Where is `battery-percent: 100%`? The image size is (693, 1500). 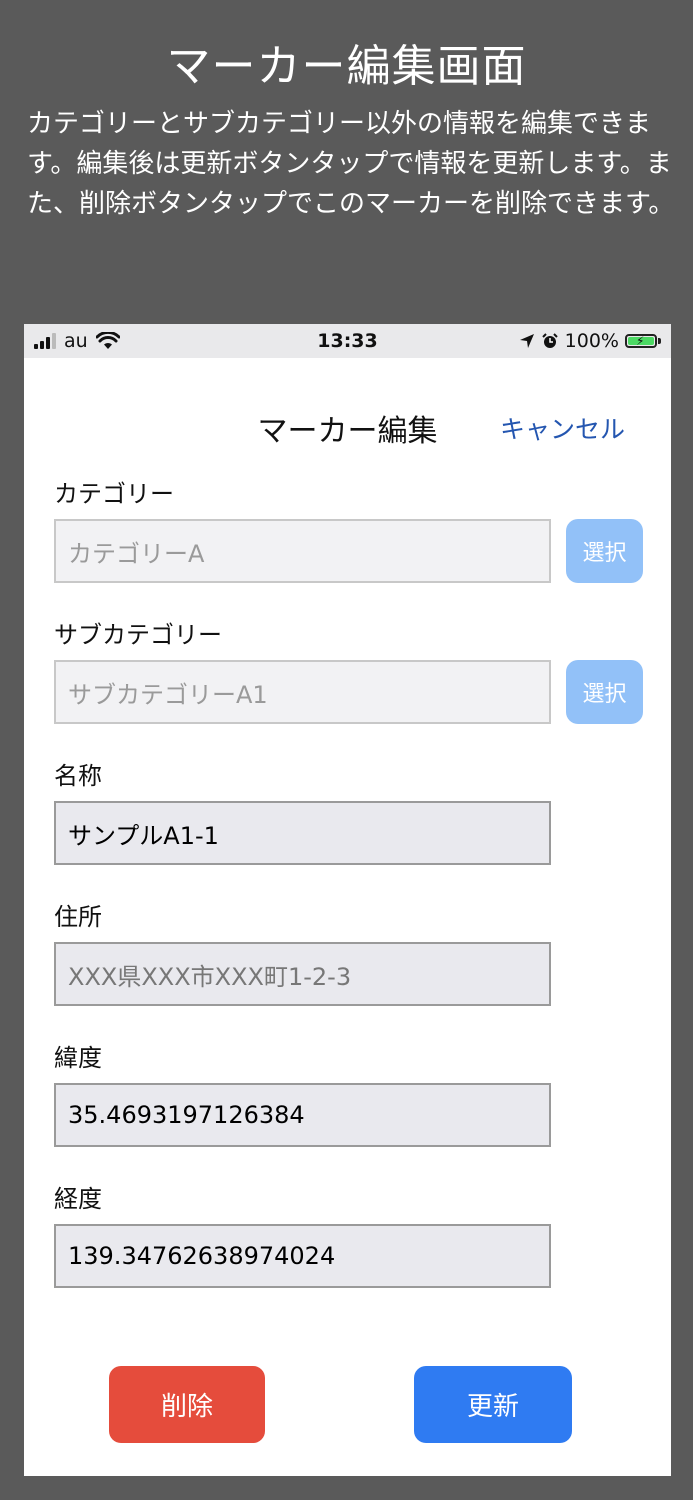
battery-percent: 100% is located at coordinates (591, 341).